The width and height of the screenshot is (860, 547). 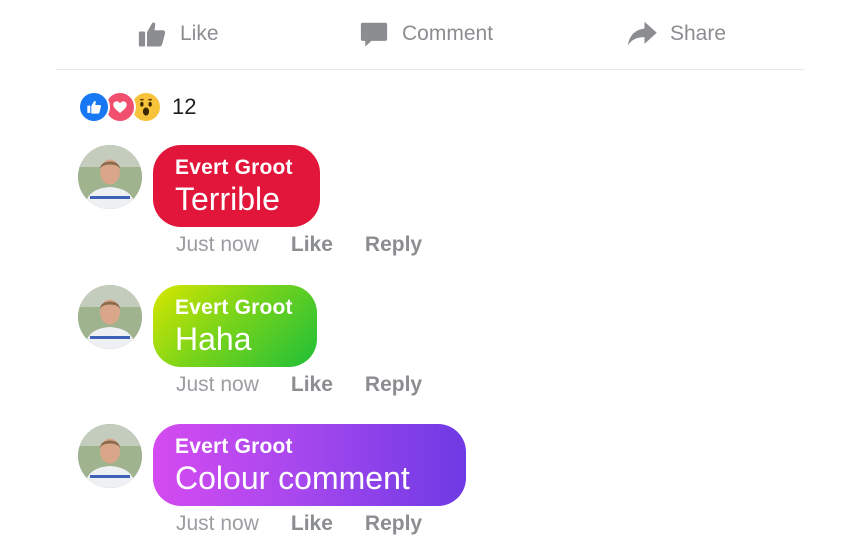 What do you see at coordinates (642, 34) in the screenshot?
I see `share-arrow-icon` at bounding box center [642, 34].